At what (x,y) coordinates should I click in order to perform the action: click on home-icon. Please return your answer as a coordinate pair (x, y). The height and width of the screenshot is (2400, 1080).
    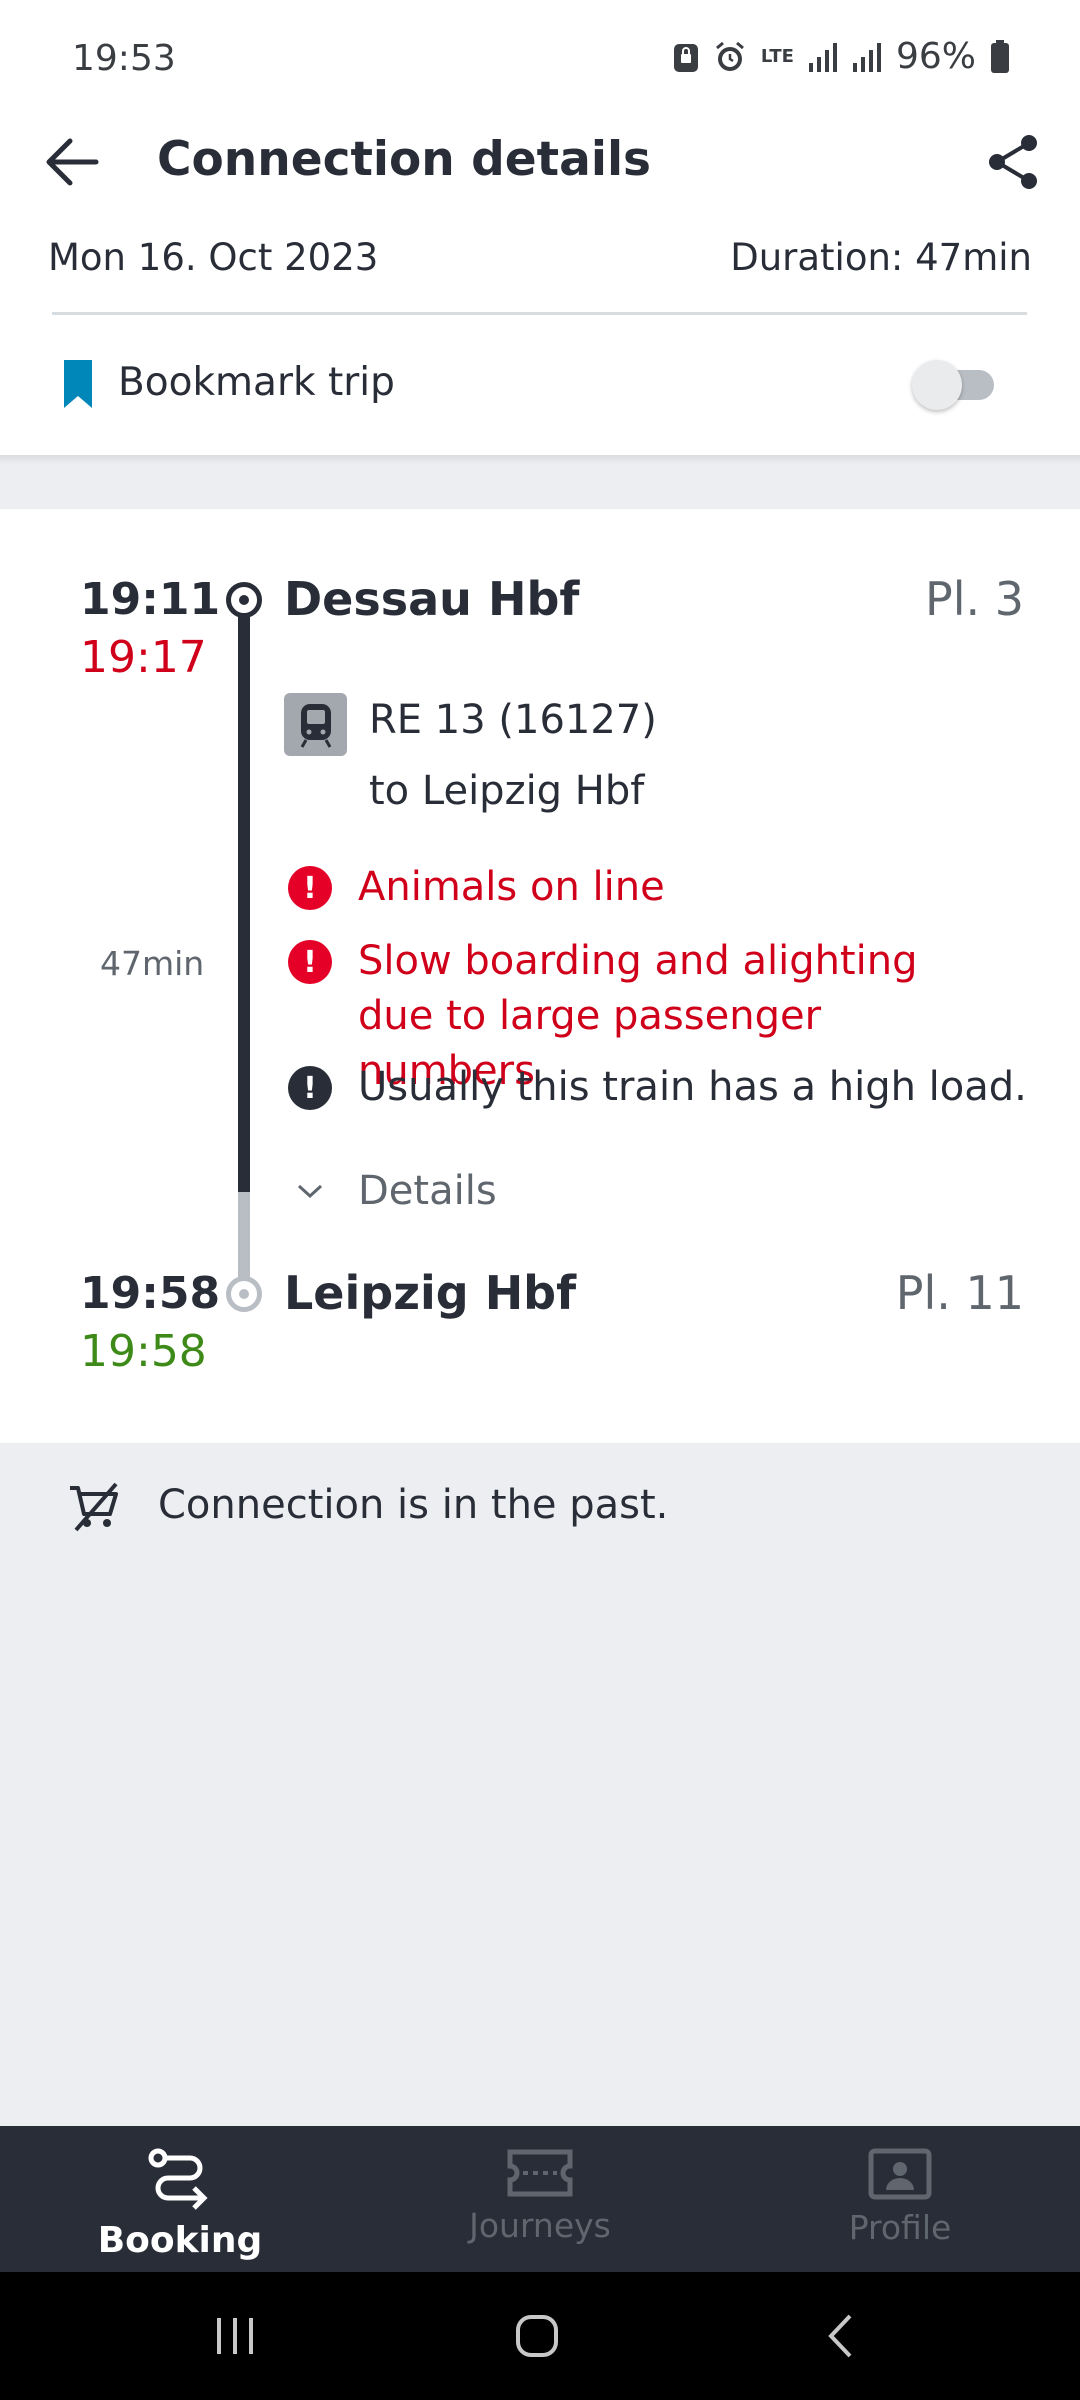
    Looking at the image, I should click on (537, 2336).